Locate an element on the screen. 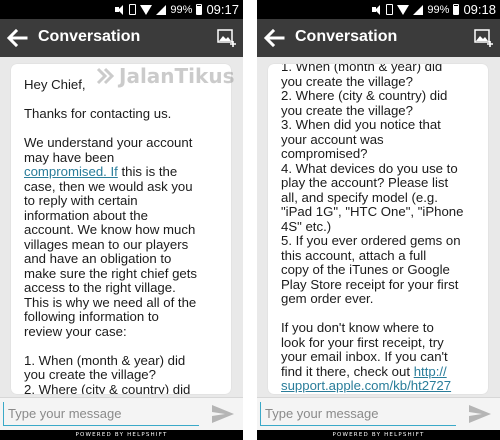  message-line: all, and specify model (e.g. is located at coordinates (359, 197).